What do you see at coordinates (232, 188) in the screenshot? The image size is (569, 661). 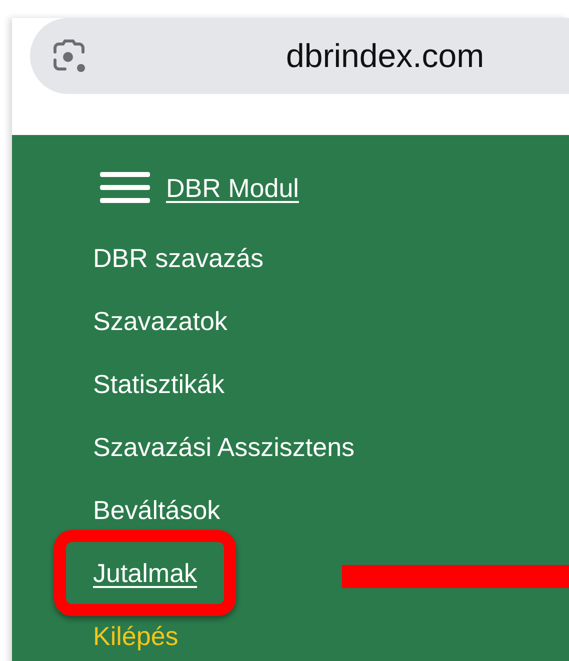 I see `menu-title-link: DBR Modul` at bounding box center [232, 188].